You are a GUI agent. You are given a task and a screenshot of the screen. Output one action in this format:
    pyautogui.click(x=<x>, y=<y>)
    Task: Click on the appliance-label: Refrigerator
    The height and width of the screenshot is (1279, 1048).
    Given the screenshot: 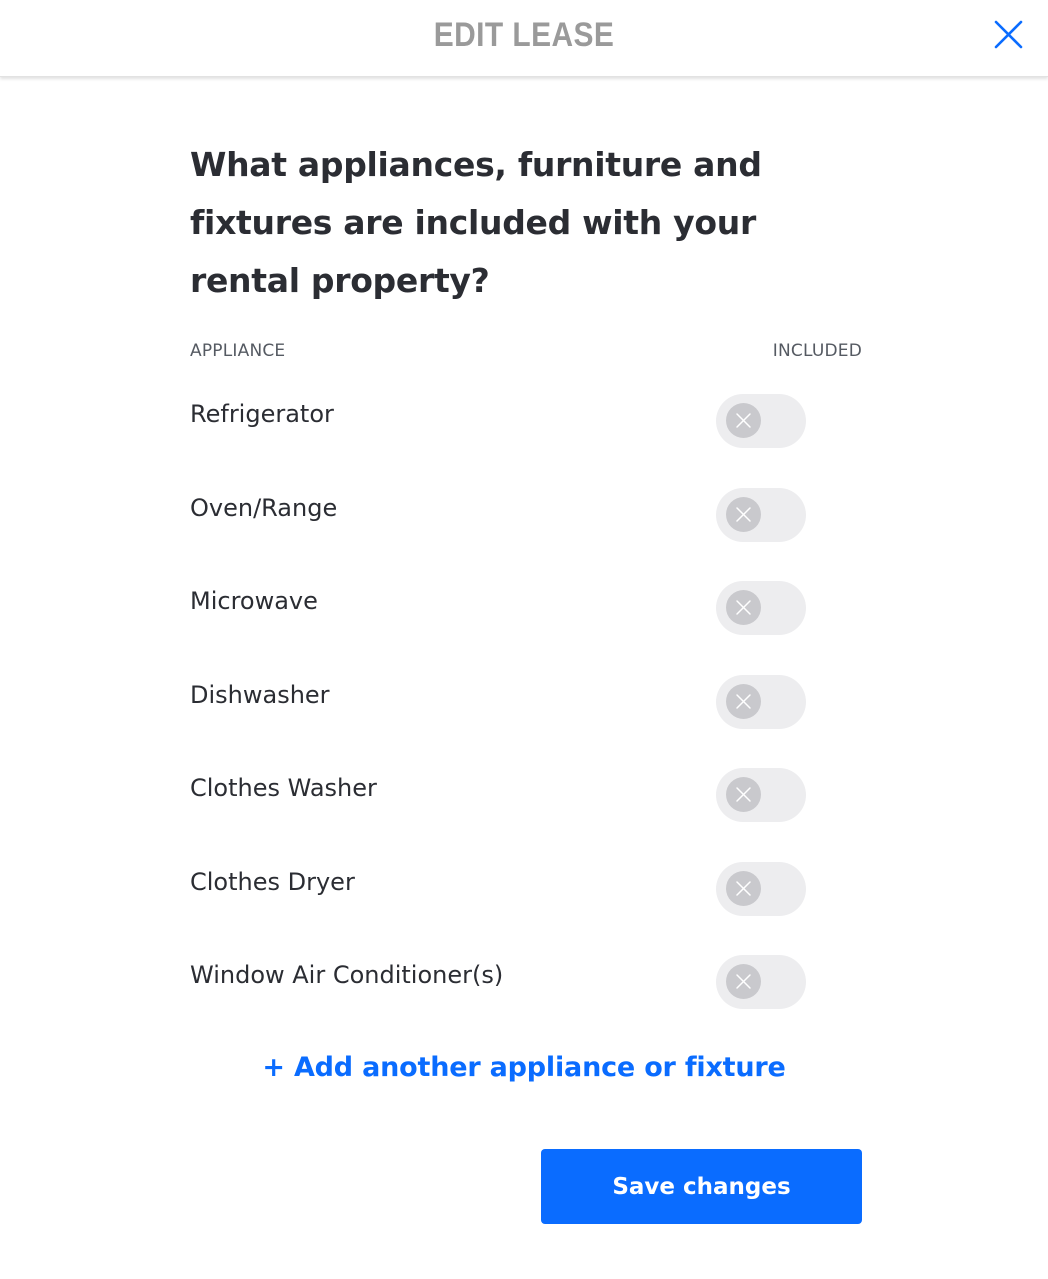 What is the action you would take?
    pyautogui.click(x=262, y=414)
    